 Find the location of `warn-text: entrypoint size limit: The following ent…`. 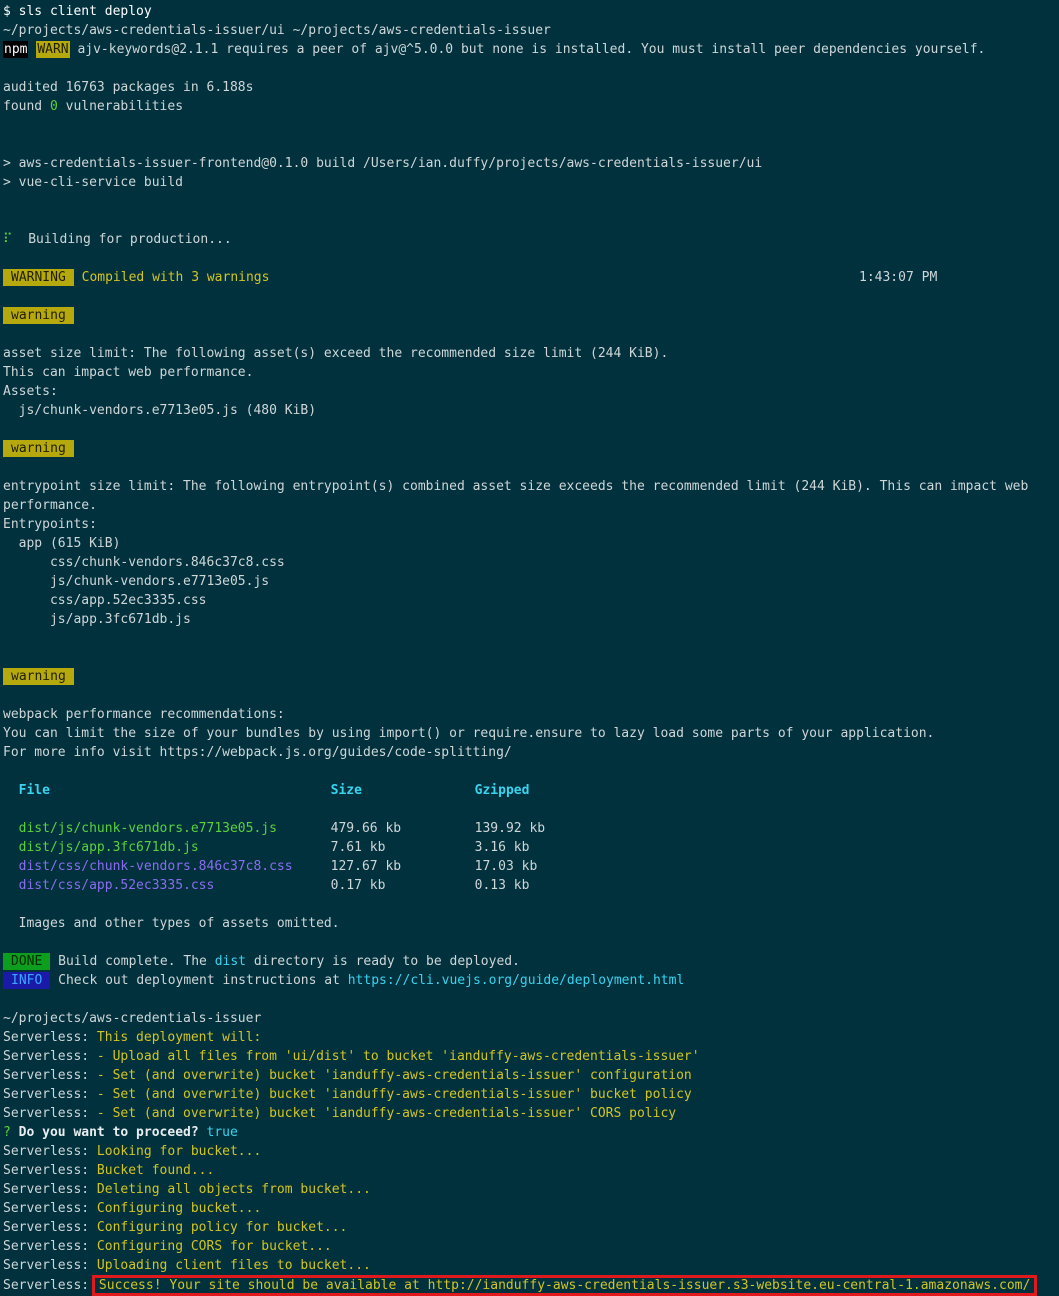

warn-text: entrypoint size limit: The following ent… is located at coordinates (516, 486).